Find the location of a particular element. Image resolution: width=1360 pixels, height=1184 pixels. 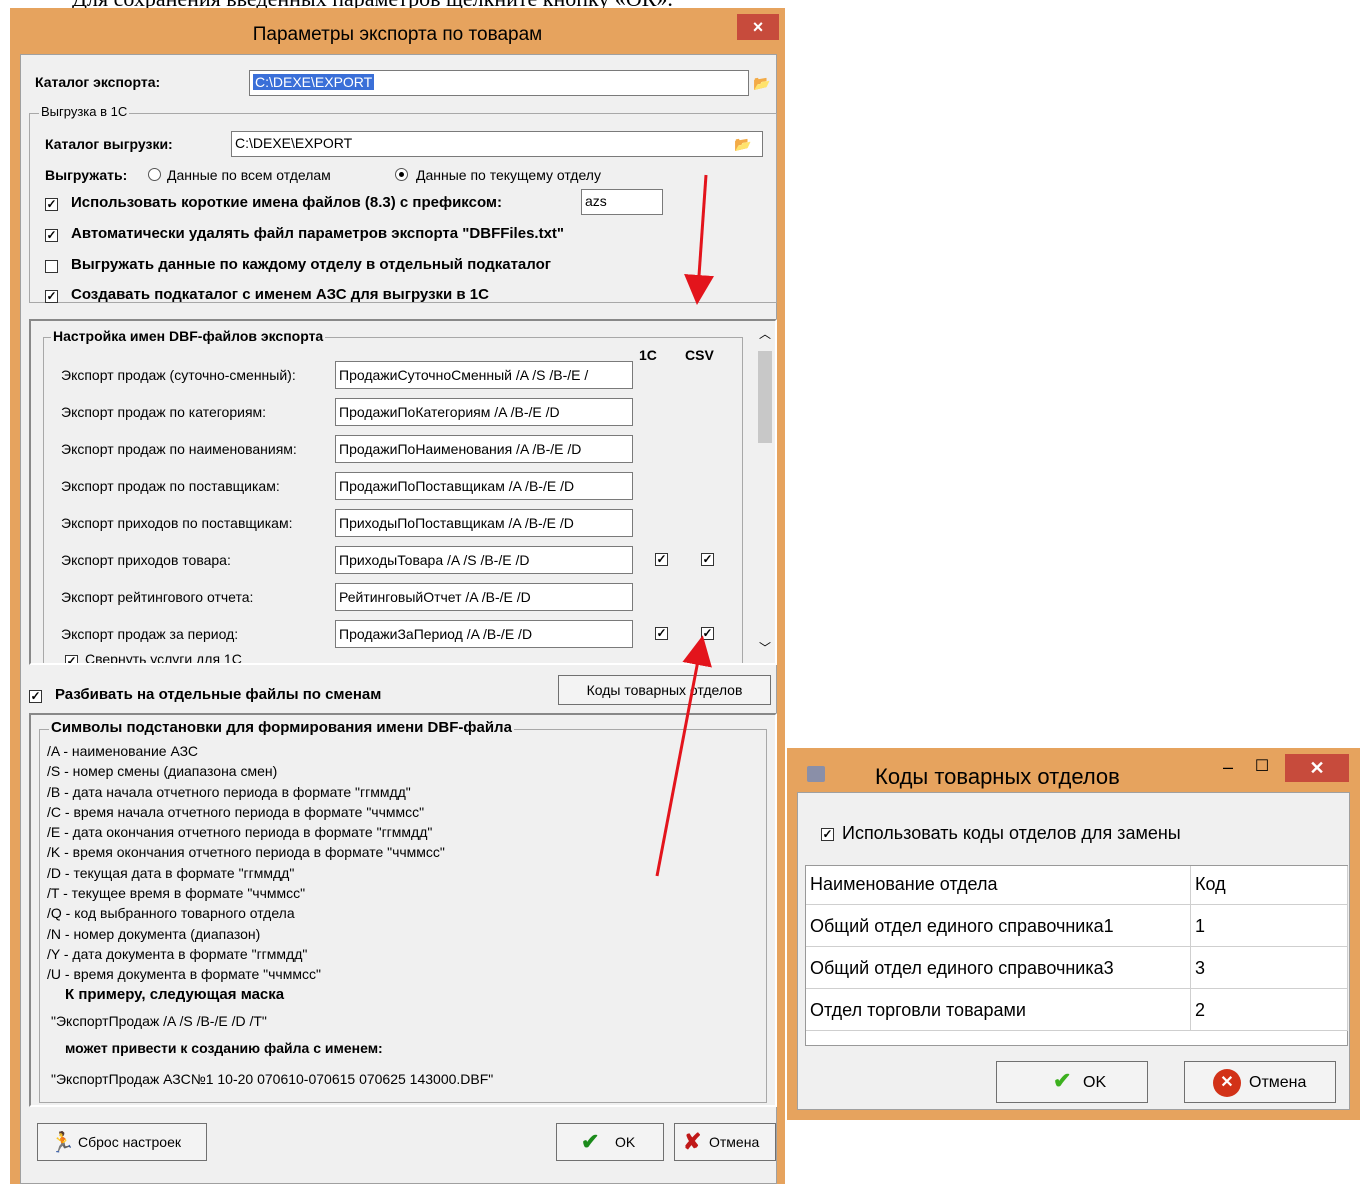

arrow-up is located at coordinates (683, 756).